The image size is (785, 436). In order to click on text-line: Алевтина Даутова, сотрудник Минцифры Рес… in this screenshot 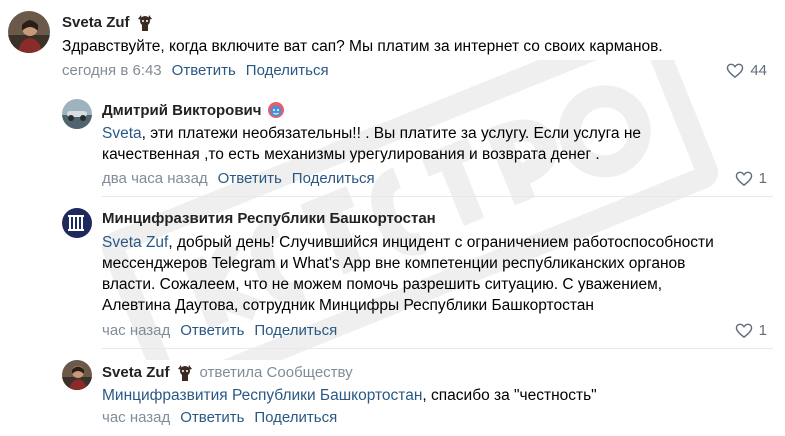, I will do `click(348, 305)`.